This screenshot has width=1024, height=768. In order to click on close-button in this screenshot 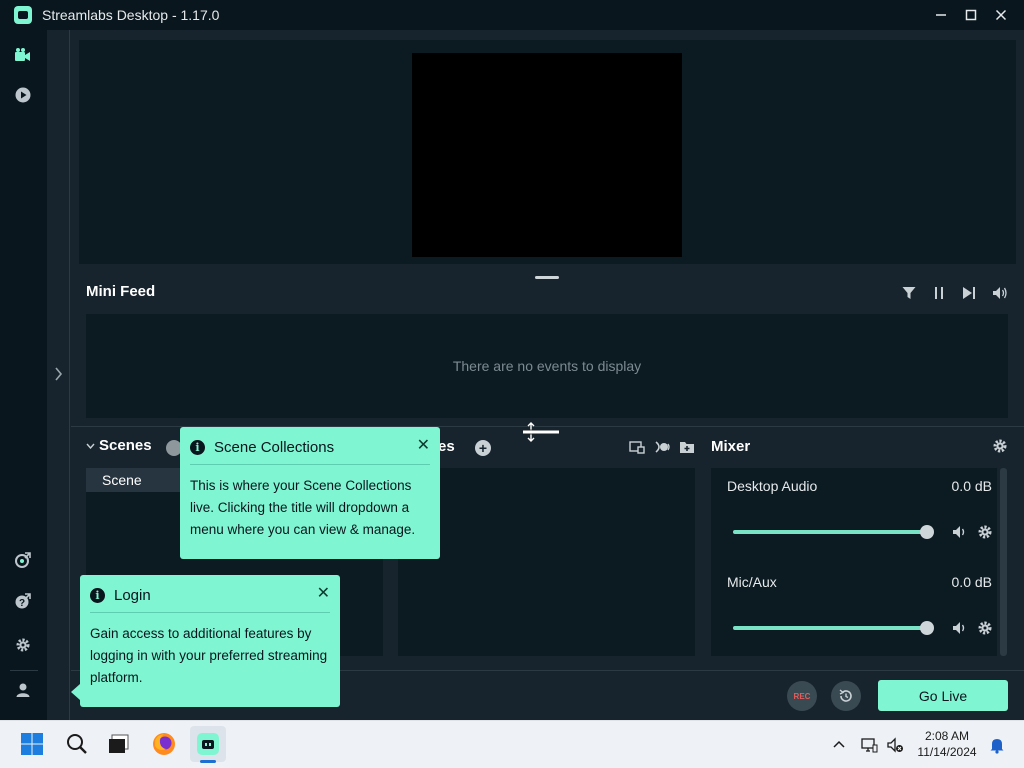, I will do `click(1001, 15)`.